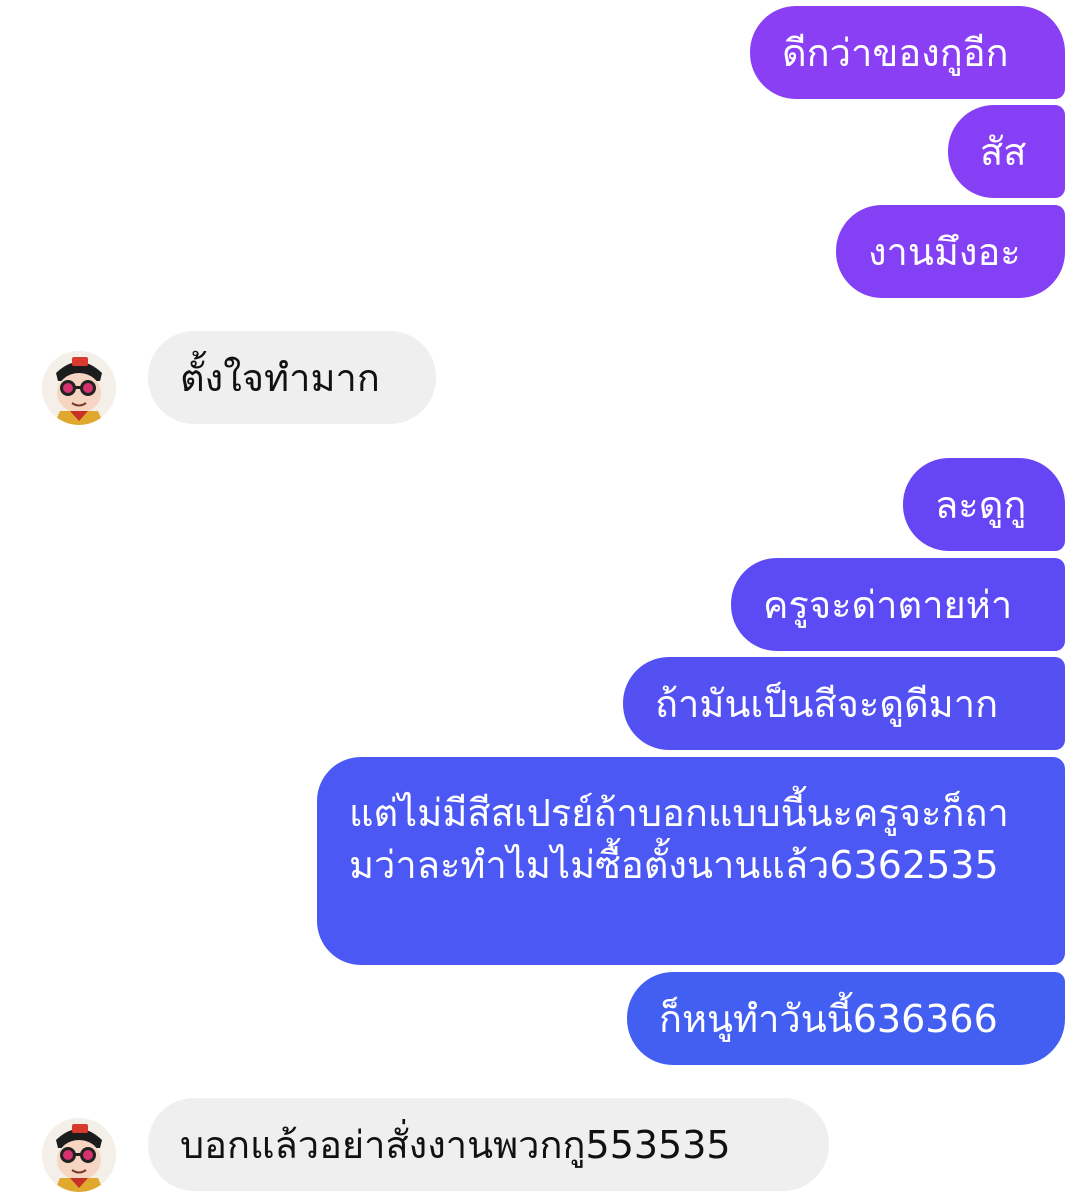 Image resolution: width=1087 pixels, height=1200 pixels. I want to click on outgoing-message: ละดูกู, so click(984, 504).